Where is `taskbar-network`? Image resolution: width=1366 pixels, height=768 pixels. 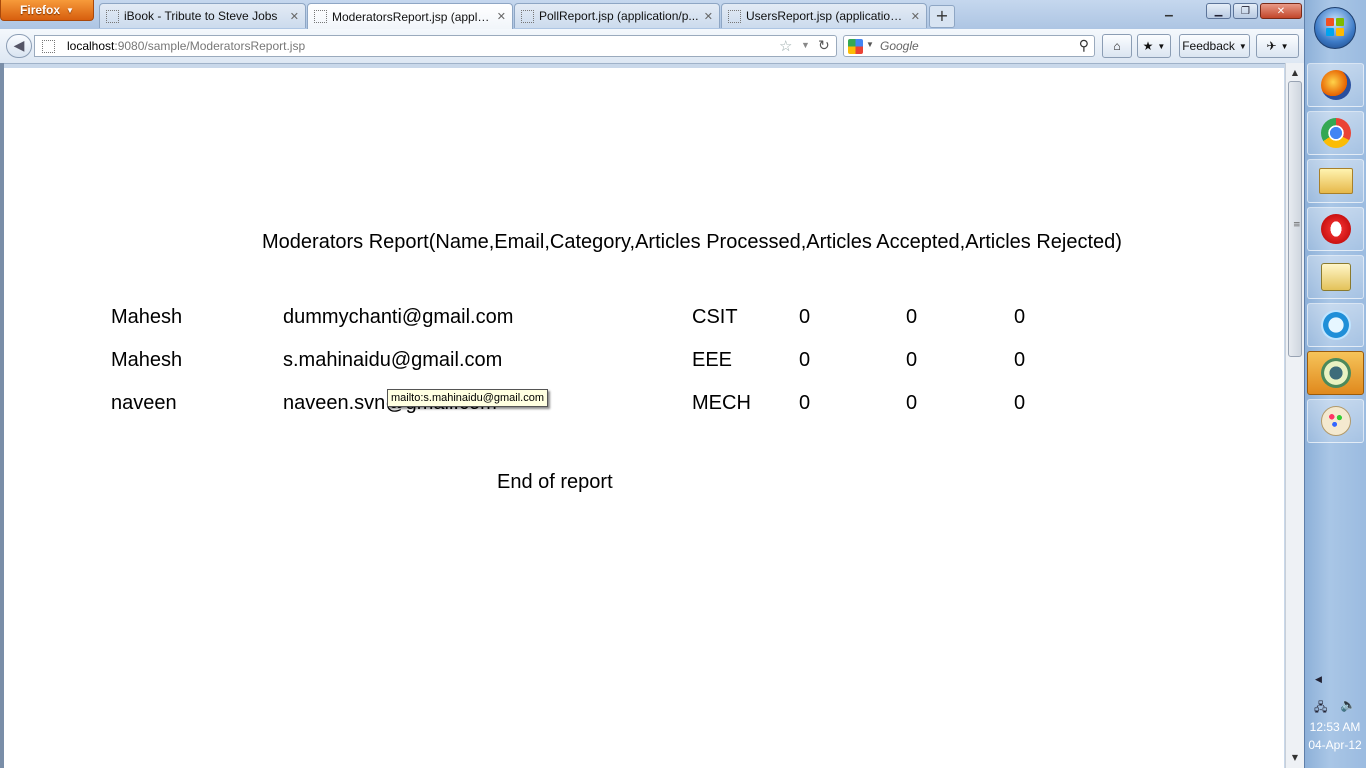 taskbar-network is located at coordinates (1335, 277).